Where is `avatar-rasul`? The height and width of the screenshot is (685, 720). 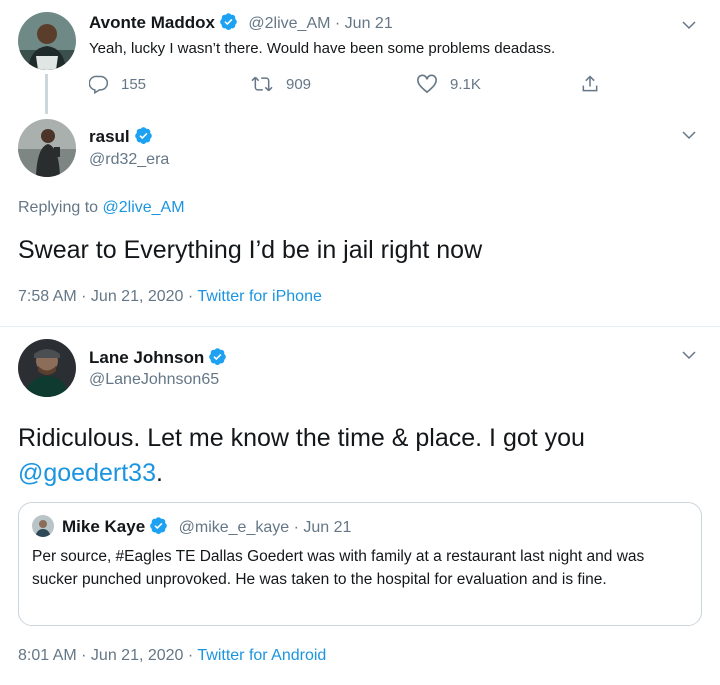 avatar-rasul is located at coordinates (47, 148).